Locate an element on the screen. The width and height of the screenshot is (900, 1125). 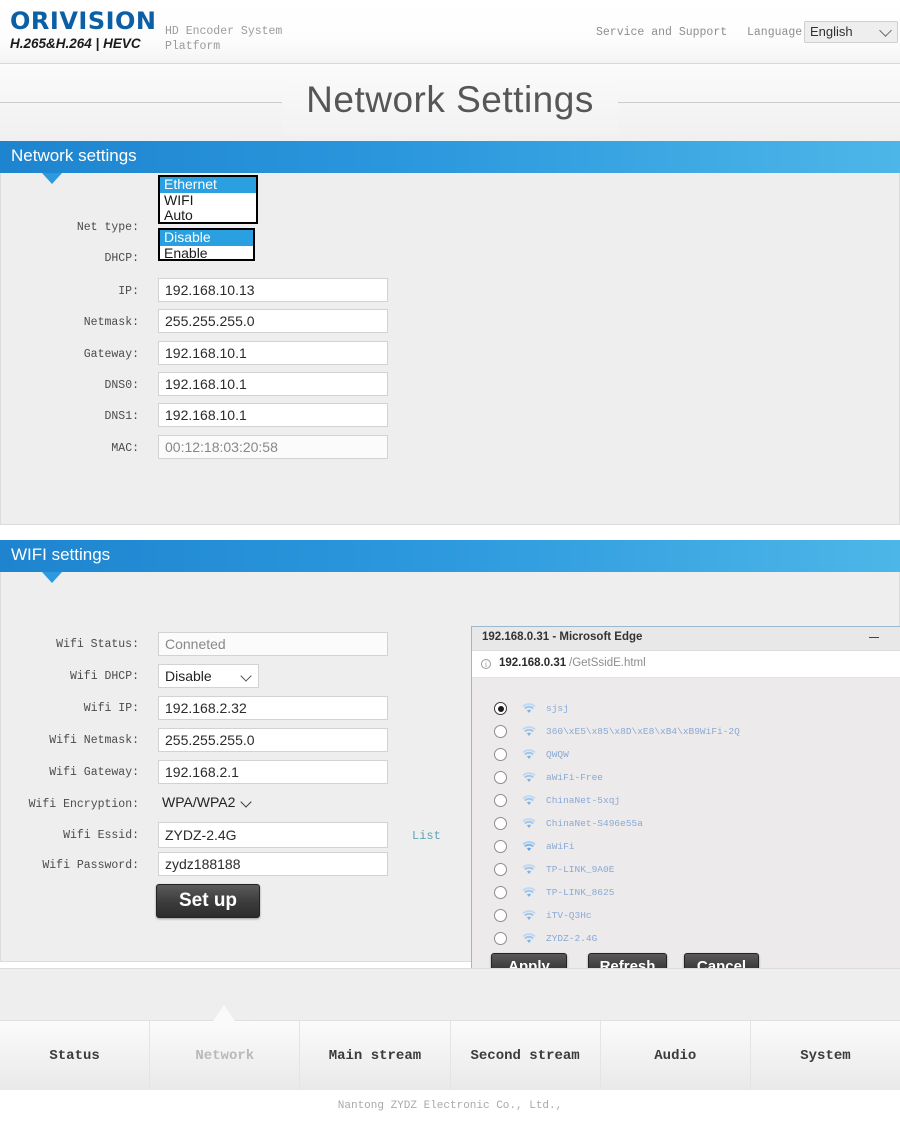
platform-subtitle: HD Encoder System Platform is located at coordinates (224, 39).